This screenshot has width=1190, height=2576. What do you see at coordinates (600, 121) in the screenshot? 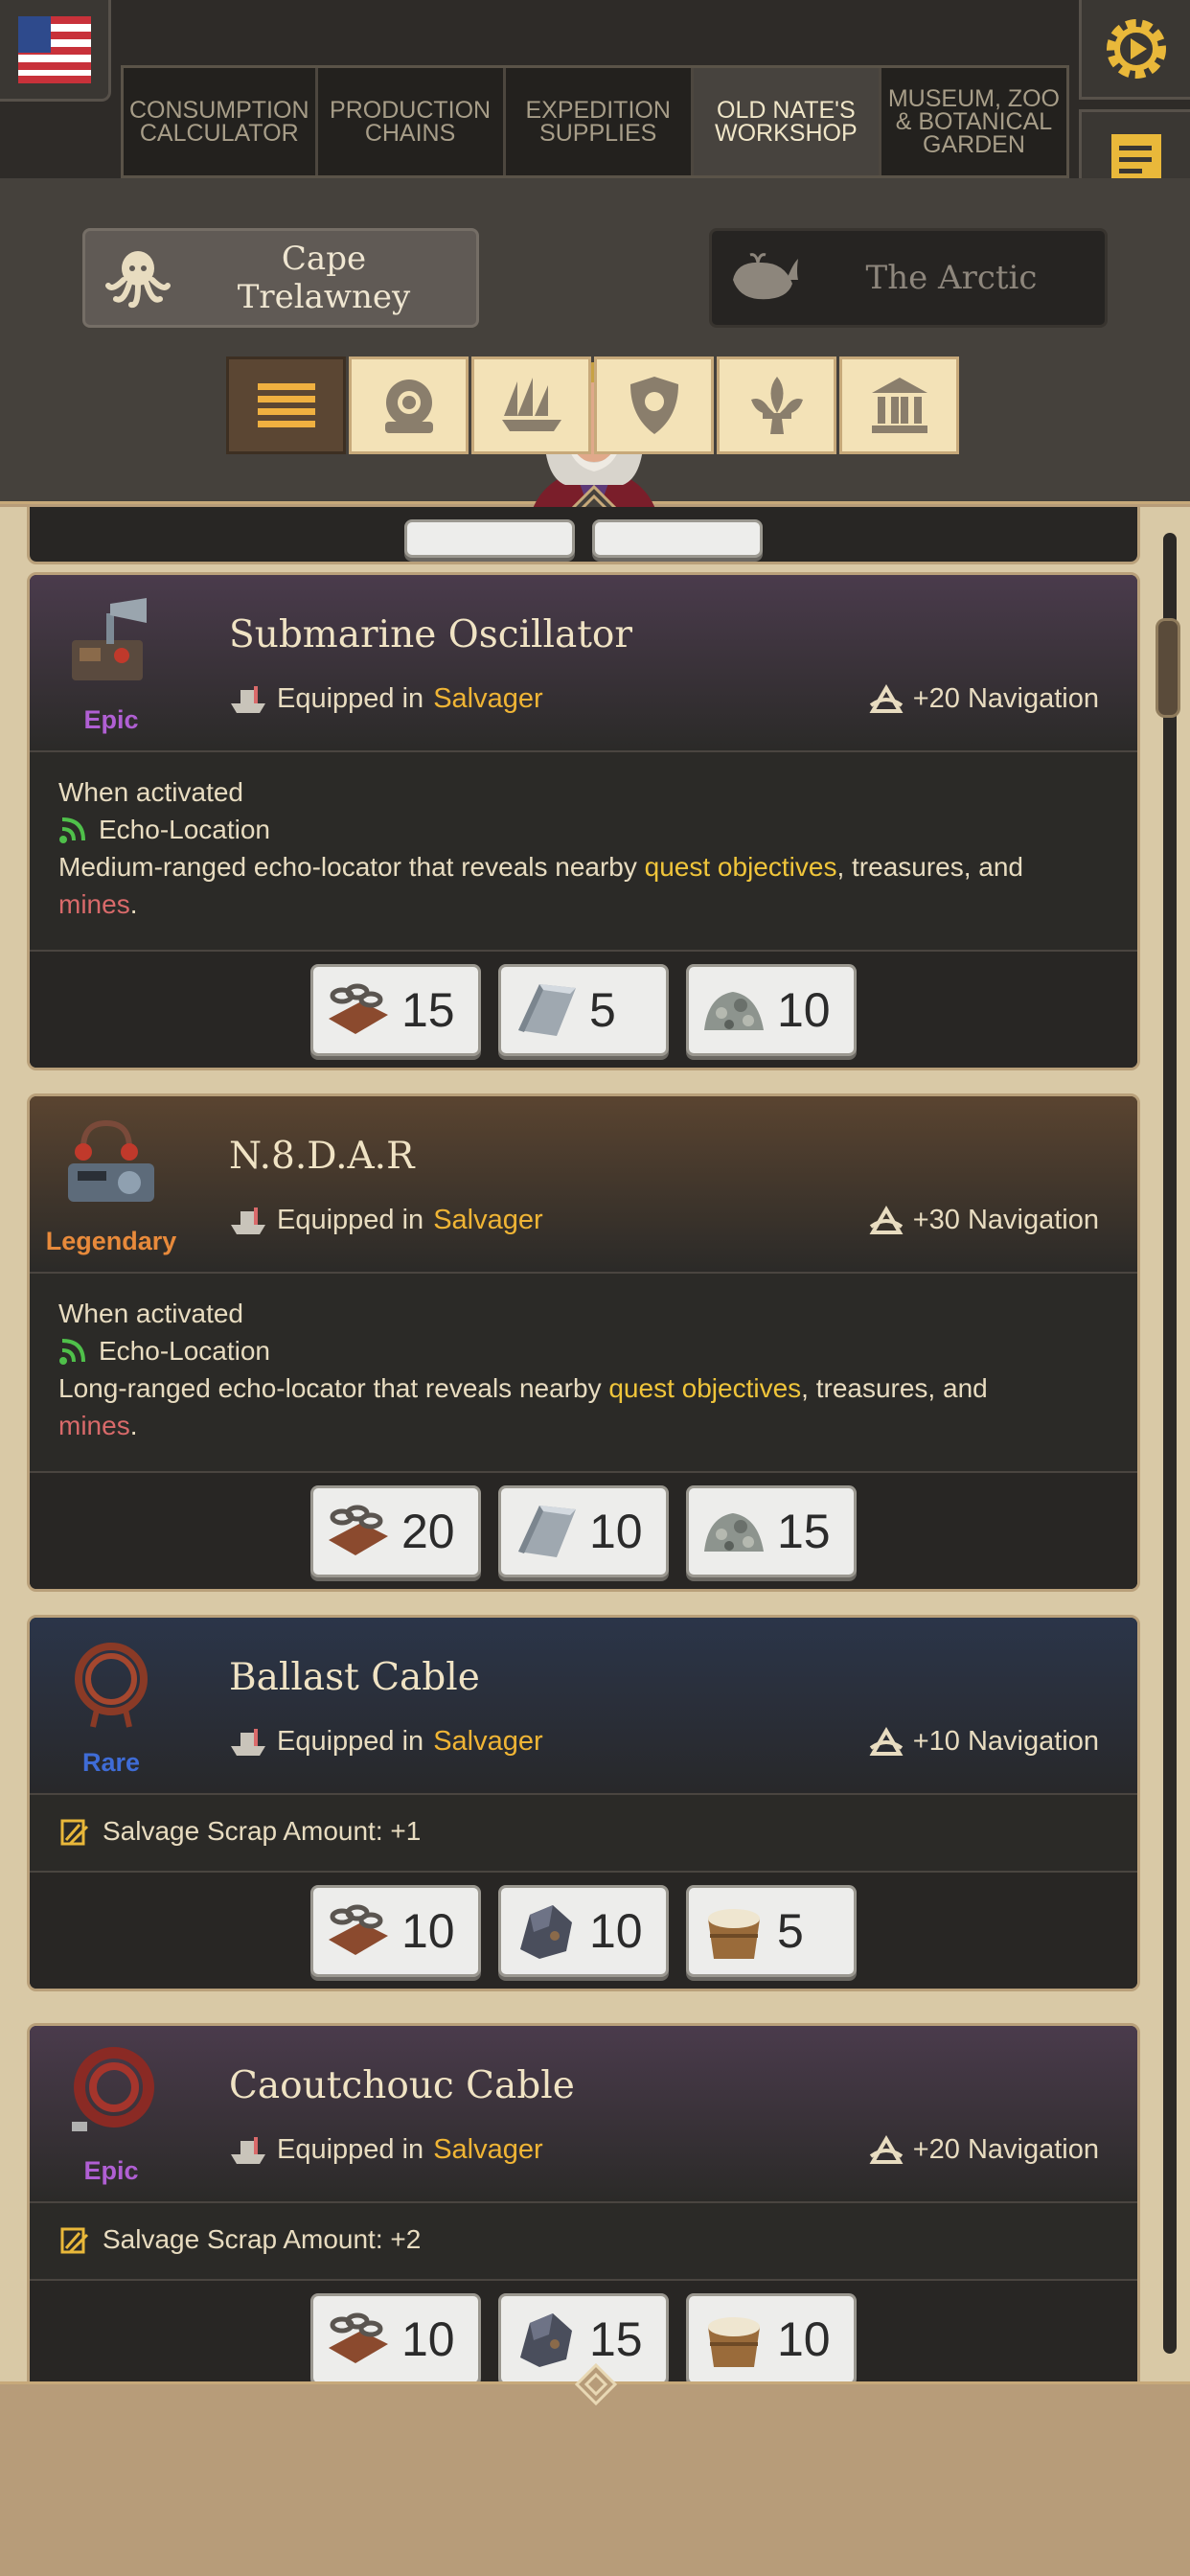
I see `tab-expedition-supplies: Expedition Supplies` at bounding box center [600, 121].